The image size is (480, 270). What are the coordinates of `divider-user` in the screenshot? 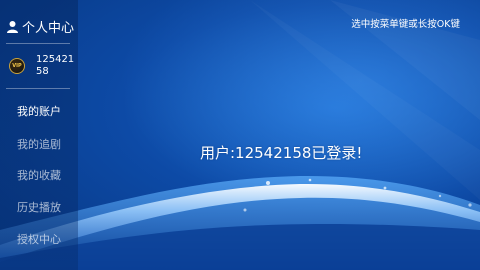 It's located at (38, 88).